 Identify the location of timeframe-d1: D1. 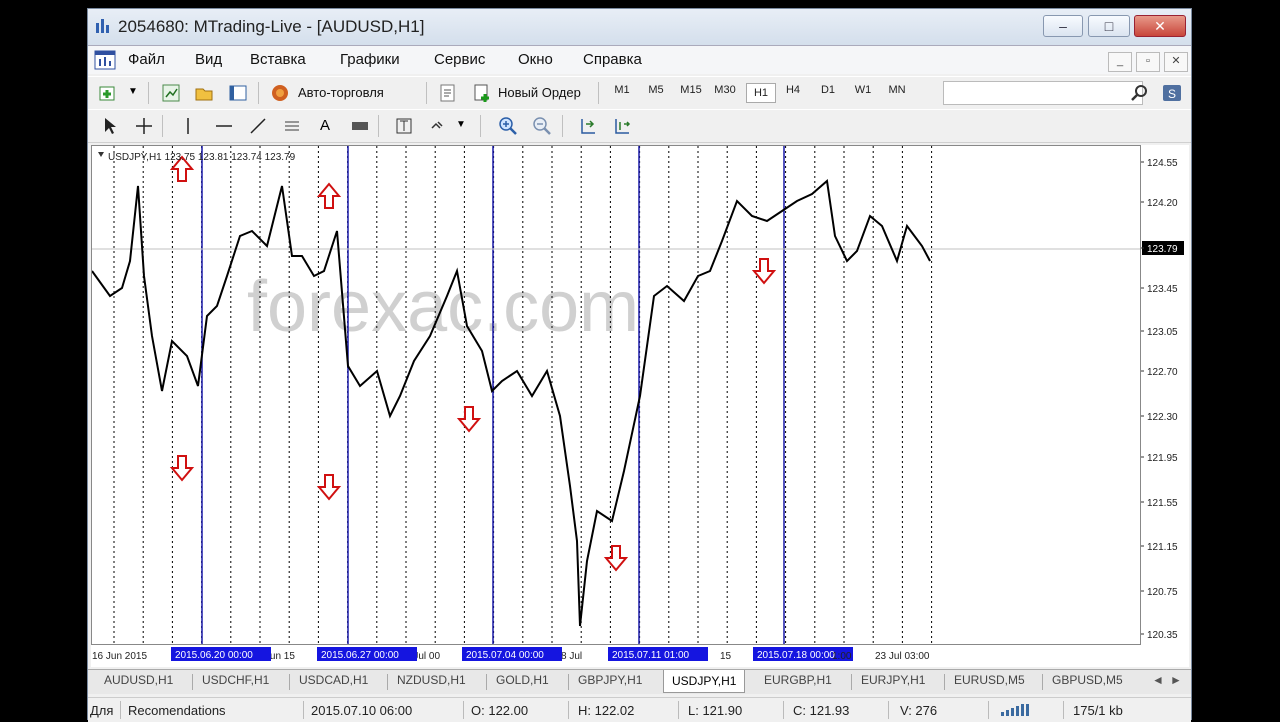
(828, 90).